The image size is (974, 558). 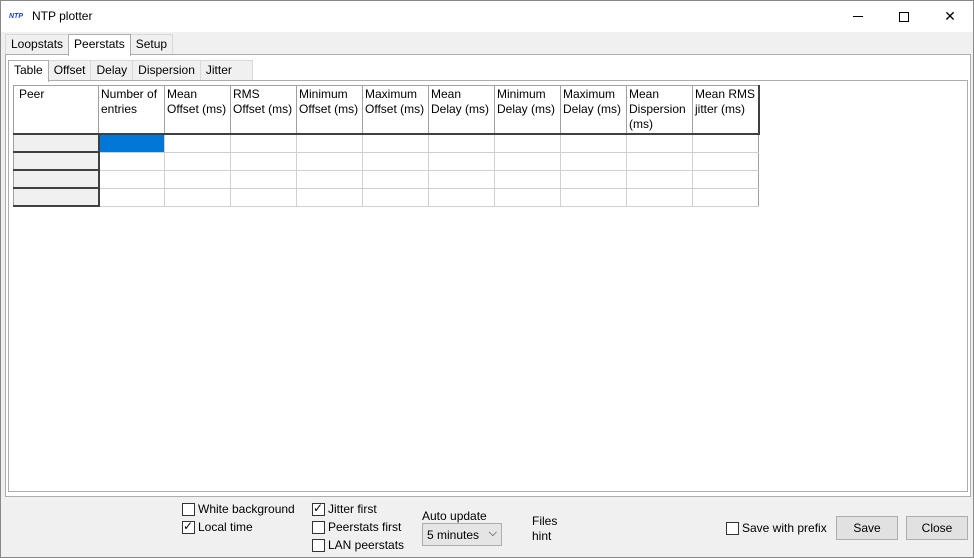 I want to click on tab-delay: Delay, so click(x=112, y=70).